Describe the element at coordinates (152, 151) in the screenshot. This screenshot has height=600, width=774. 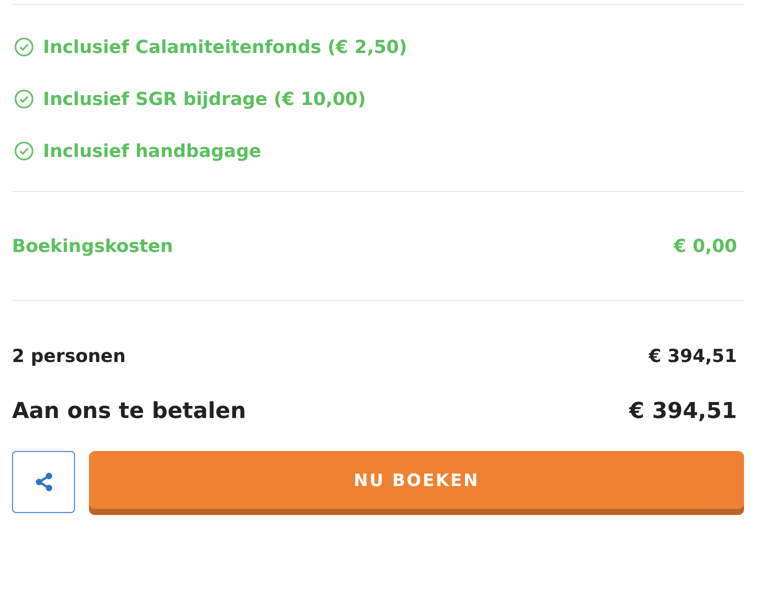
I see `inclusion-text: Inclusief handbagage` at that location.